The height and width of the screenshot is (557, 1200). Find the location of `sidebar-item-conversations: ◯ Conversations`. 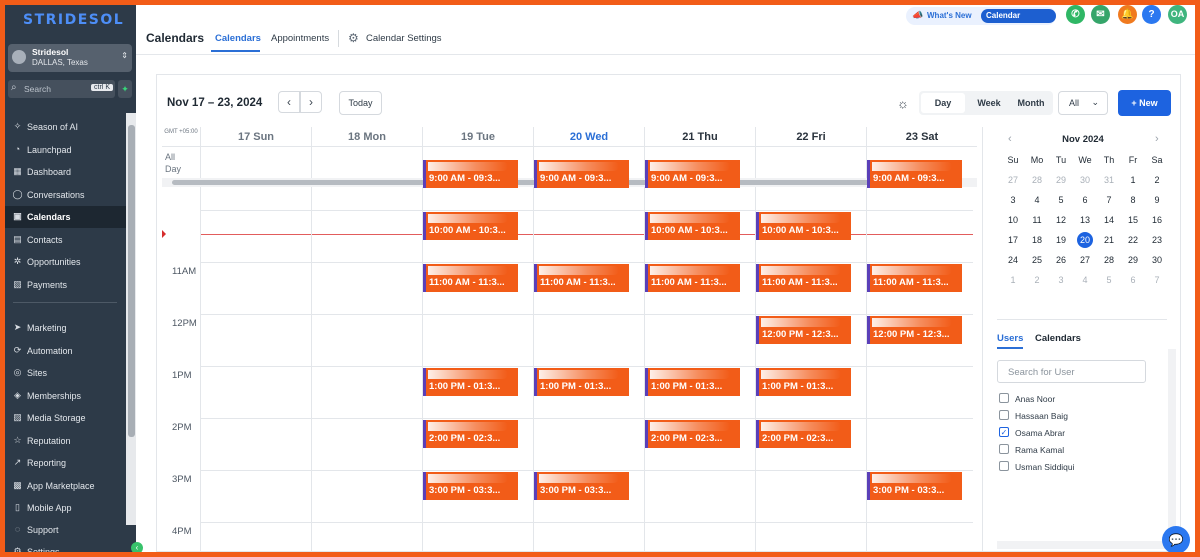

sidebar-item-conversations: ◯ Conversations is located at coordinates (65, 195).